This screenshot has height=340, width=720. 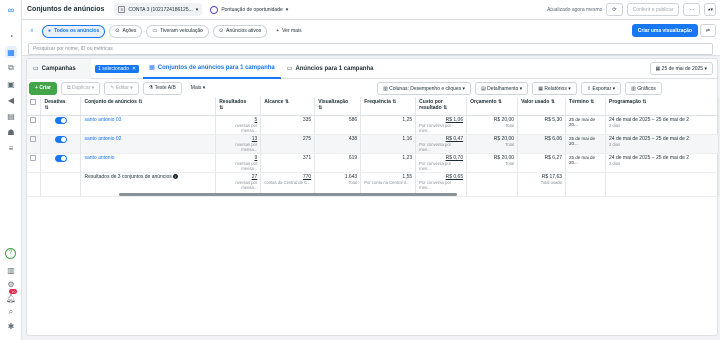 I want to click on export-button: ⇪ Exportar ▾, so click(x=601, y=88).